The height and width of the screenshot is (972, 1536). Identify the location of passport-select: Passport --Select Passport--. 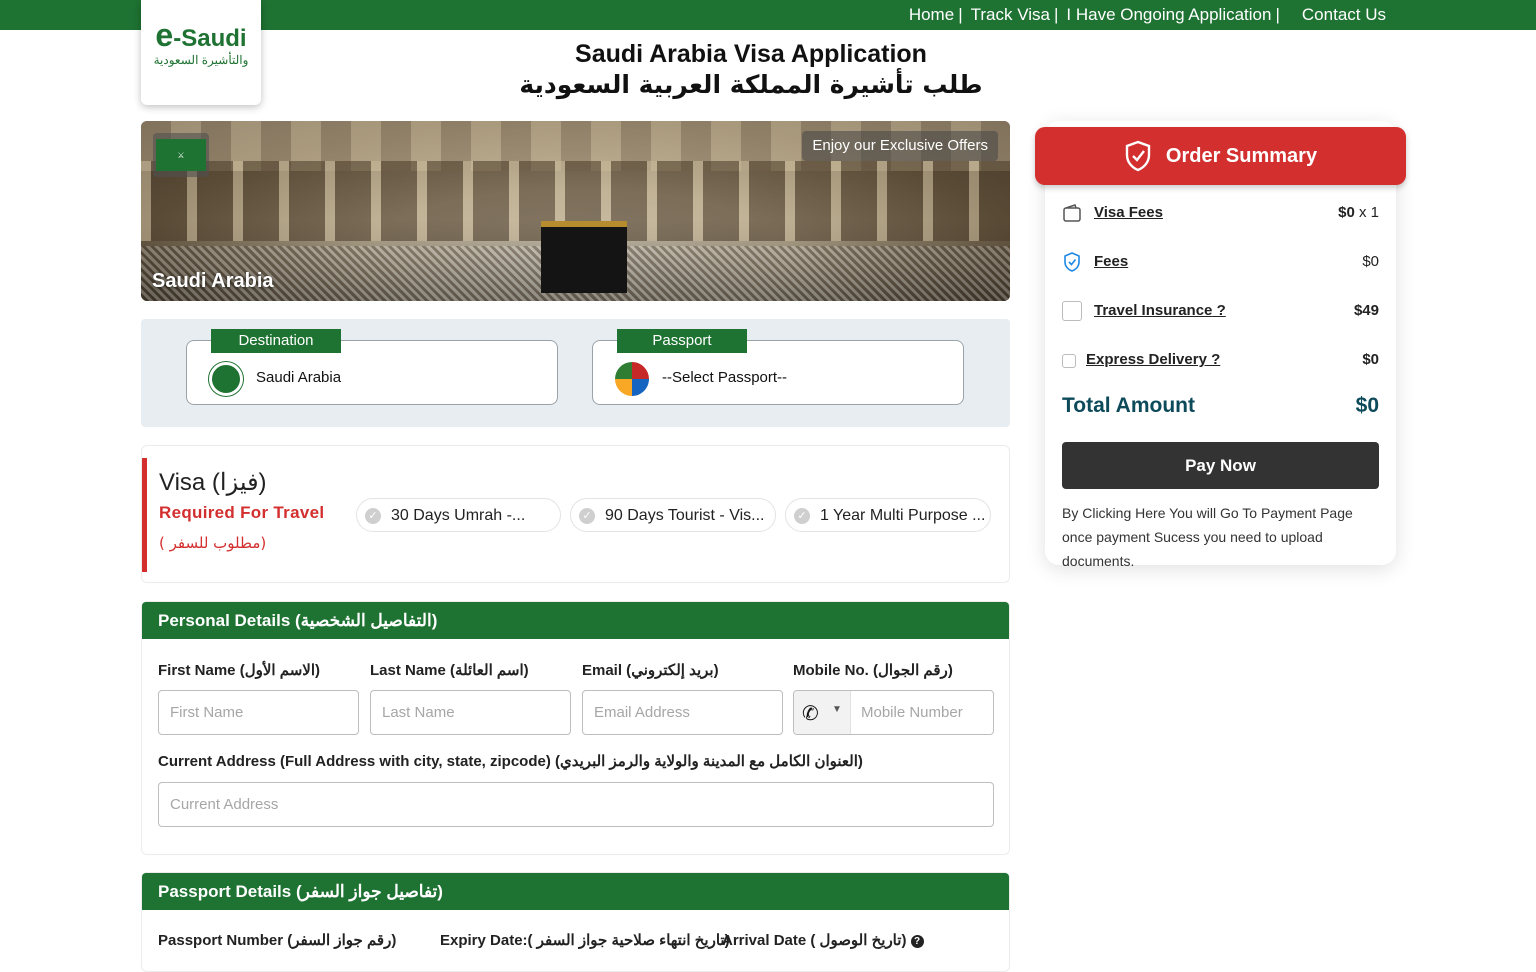
(778, 367).